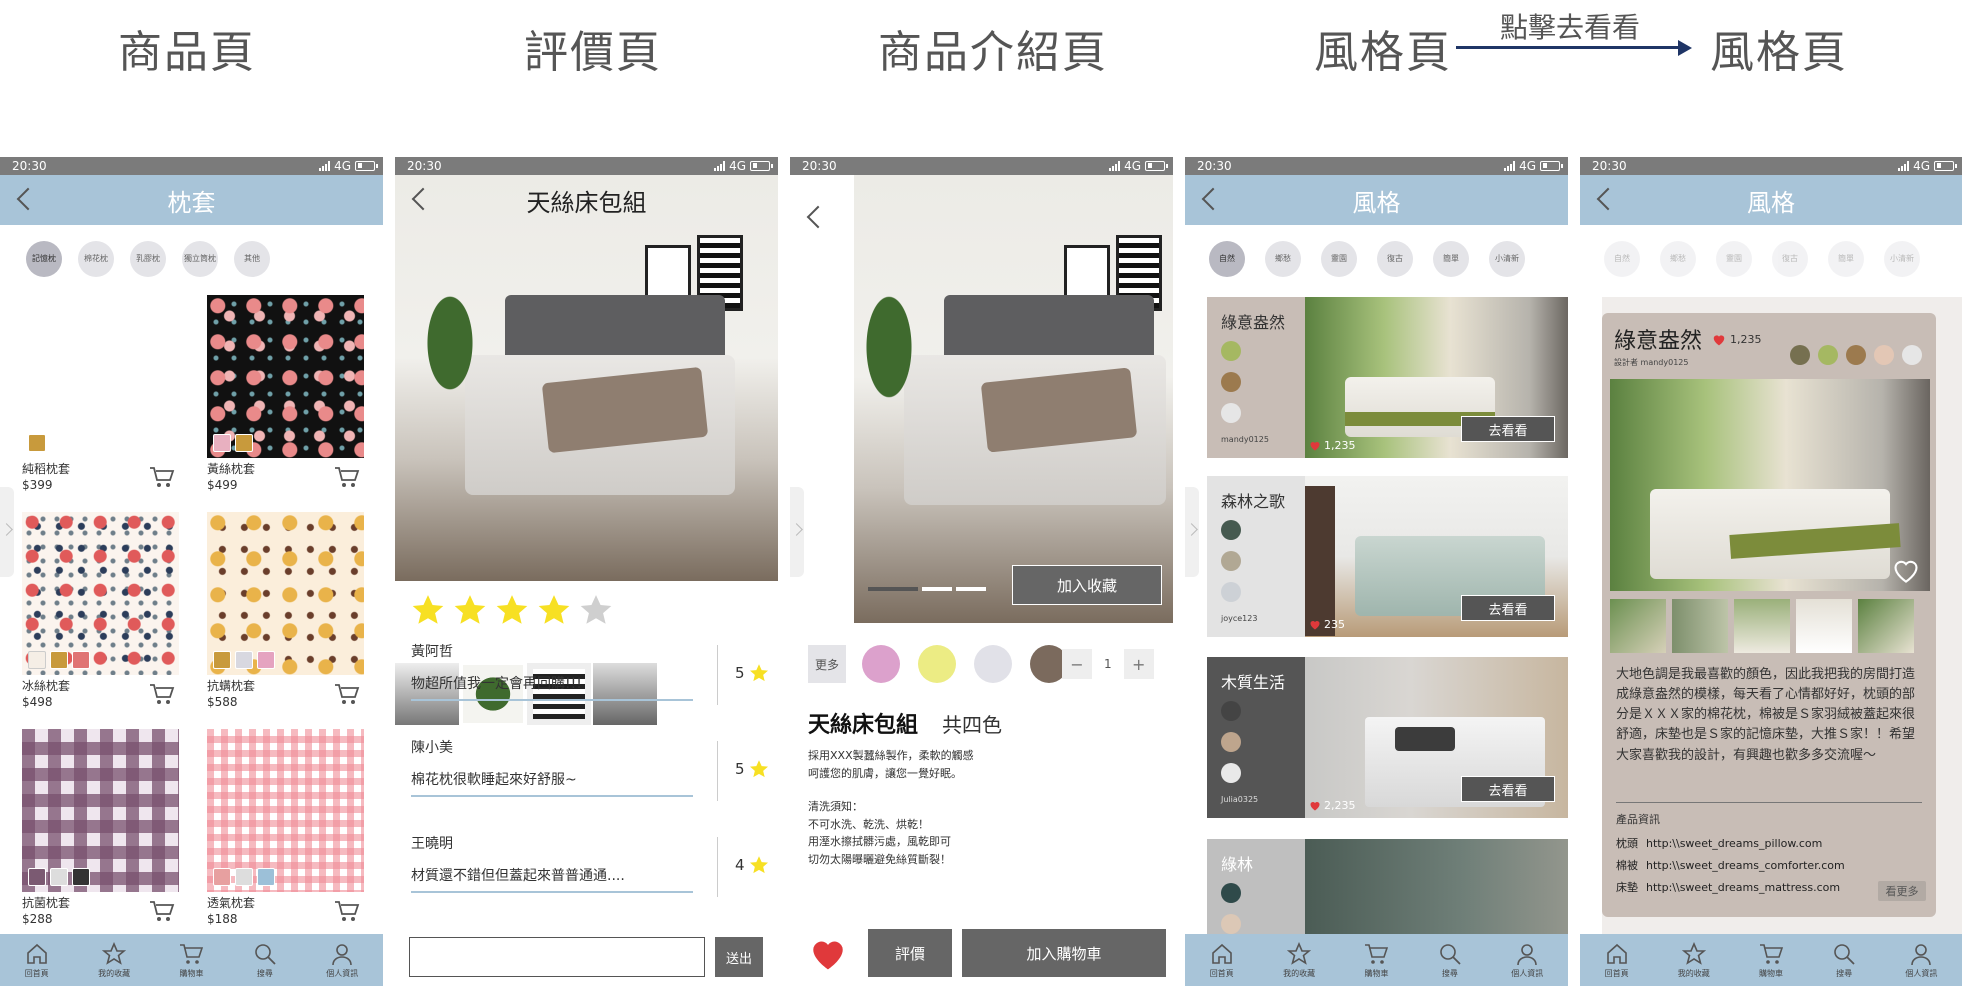 The height and width of the screenshot is (986, 1962). Describe the element at coordinates (285, 593) in the screenshot. I see `product-image` at that location.